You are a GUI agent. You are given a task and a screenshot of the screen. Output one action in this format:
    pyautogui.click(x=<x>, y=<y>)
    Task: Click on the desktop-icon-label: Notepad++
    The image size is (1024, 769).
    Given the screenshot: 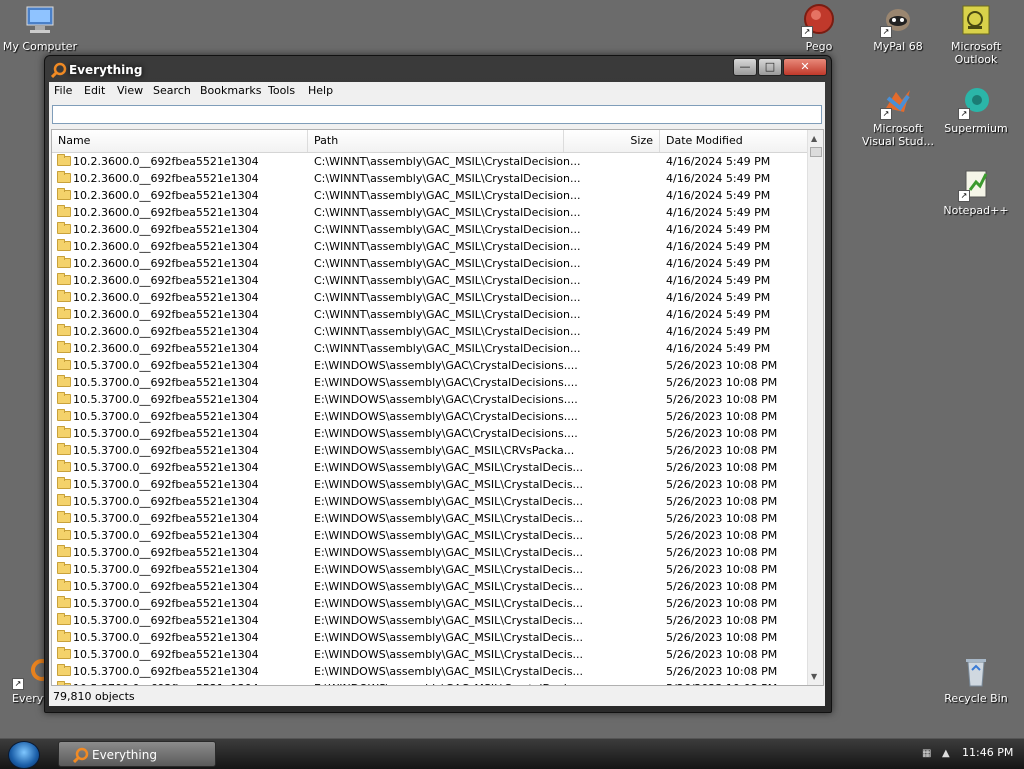 What is the action you would take?
    pyautogui.click(x=976, y=210)
    